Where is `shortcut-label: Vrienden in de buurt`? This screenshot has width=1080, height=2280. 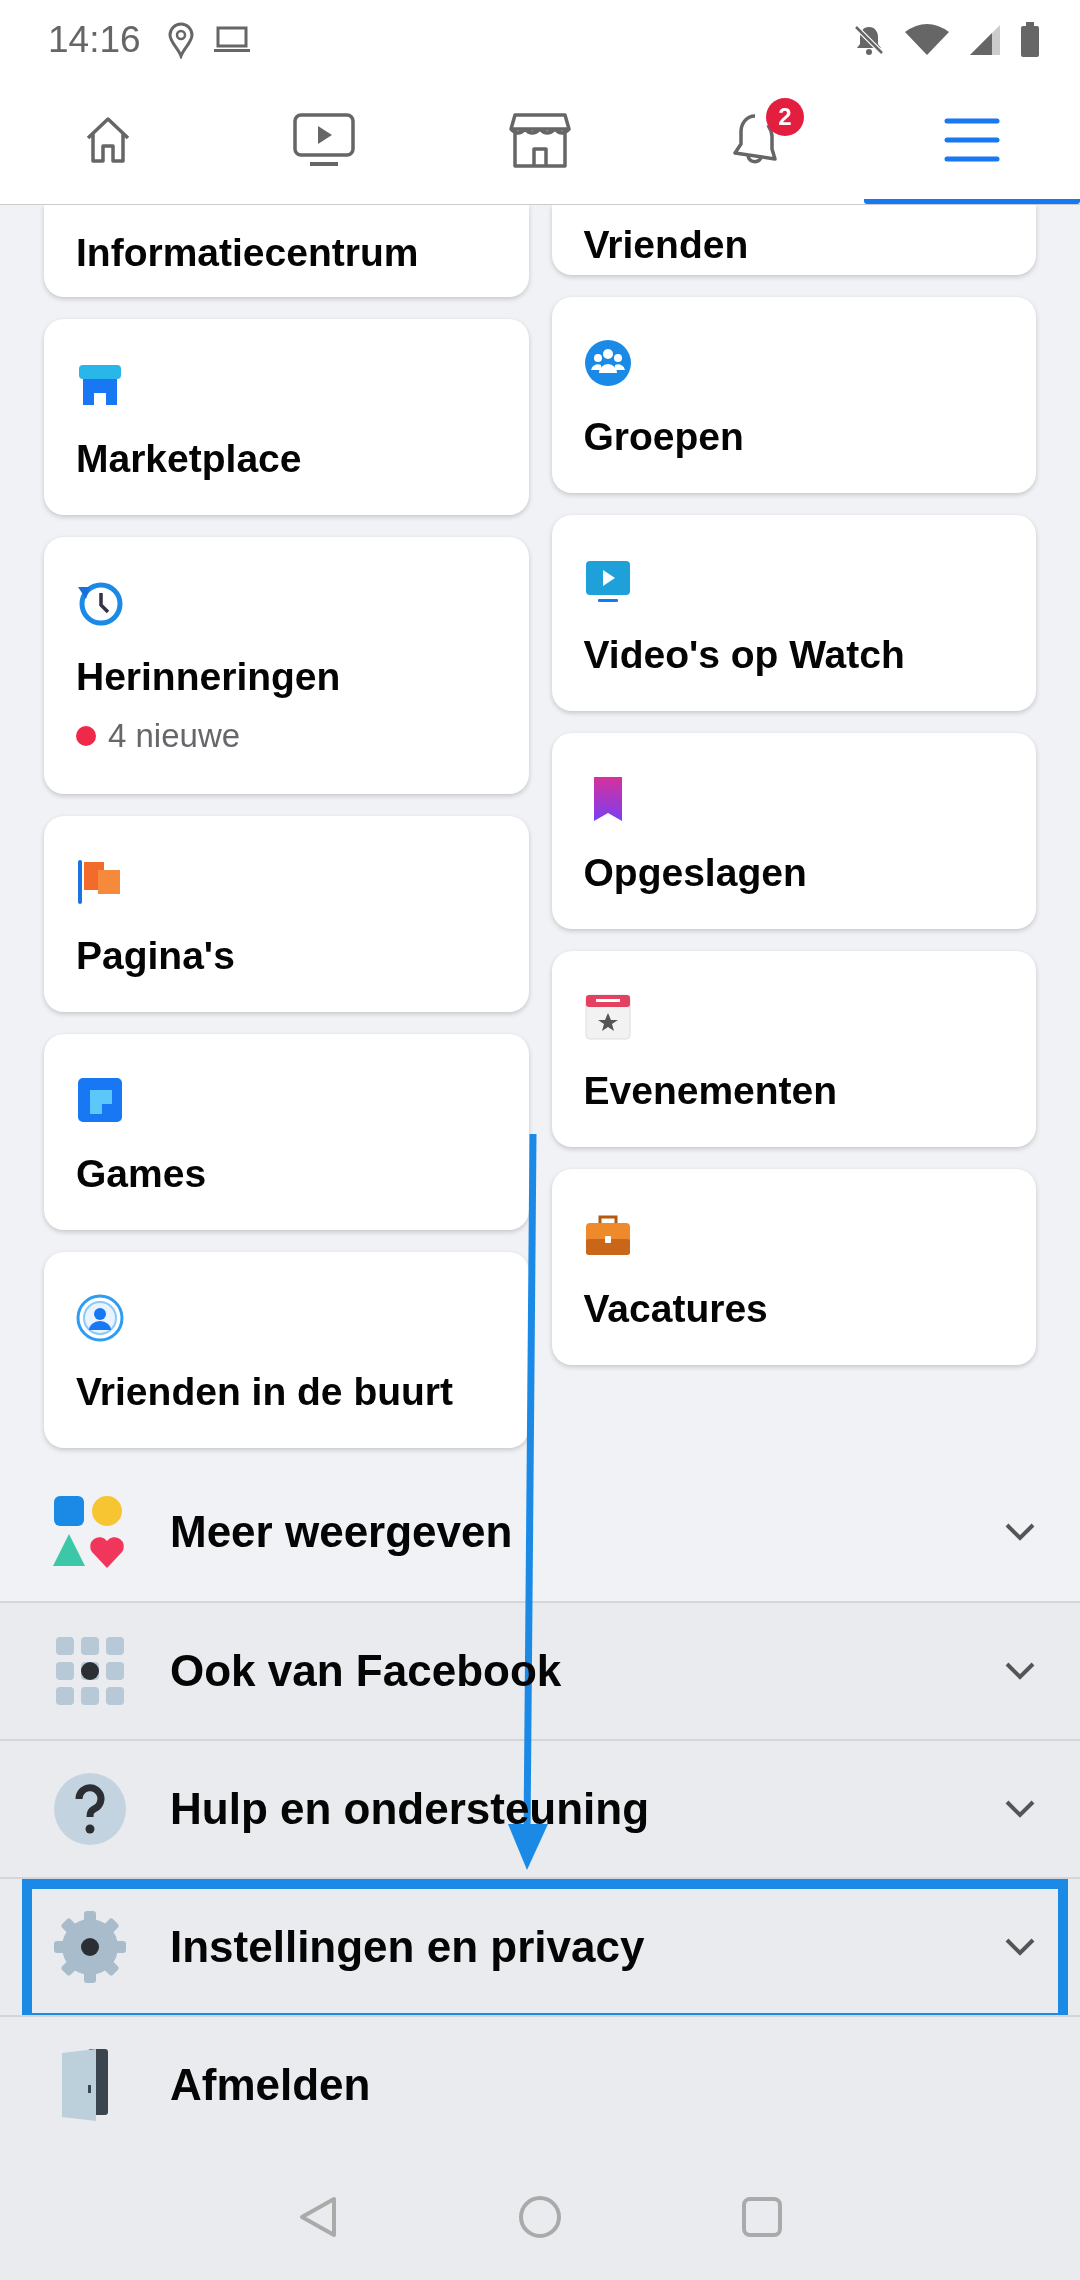
shortcut-label: Vrienden in de buurt is located at coordinates (265, 1392).